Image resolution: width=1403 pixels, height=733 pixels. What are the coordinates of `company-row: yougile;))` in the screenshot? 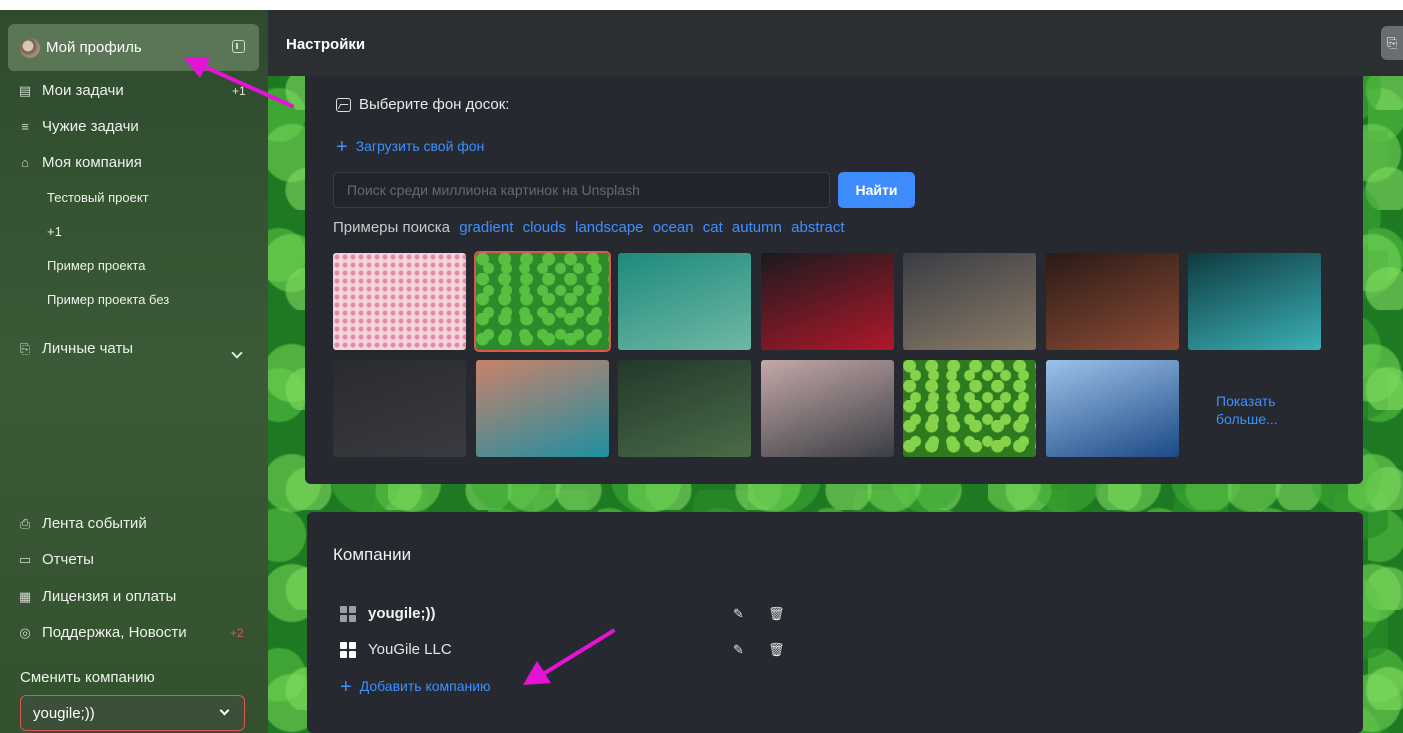 It's located at (388, 613).